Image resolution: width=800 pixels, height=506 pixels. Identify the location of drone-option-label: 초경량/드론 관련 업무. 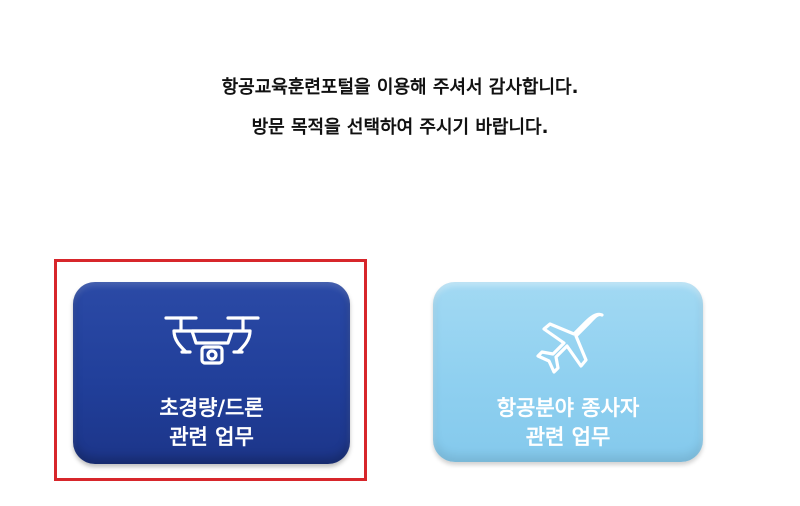
(211, 423).